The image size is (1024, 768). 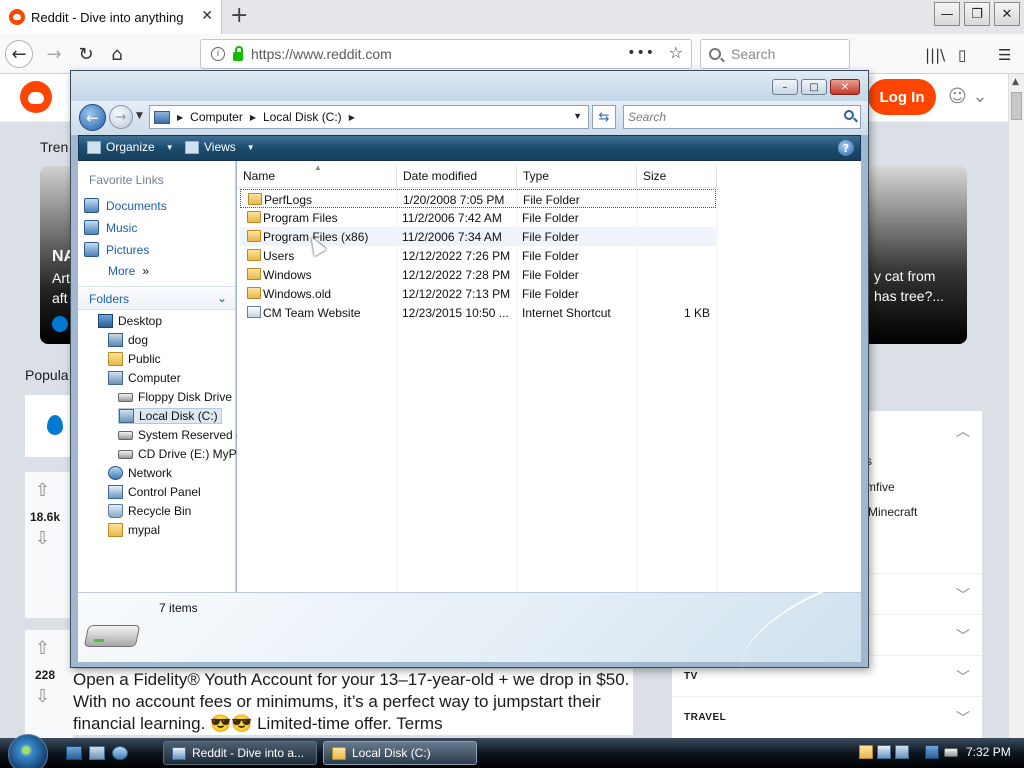 What do you see at coordinates (239, 15) in the screenshot?
I see `new-tab-button: +` at bounding box center [239, 15].